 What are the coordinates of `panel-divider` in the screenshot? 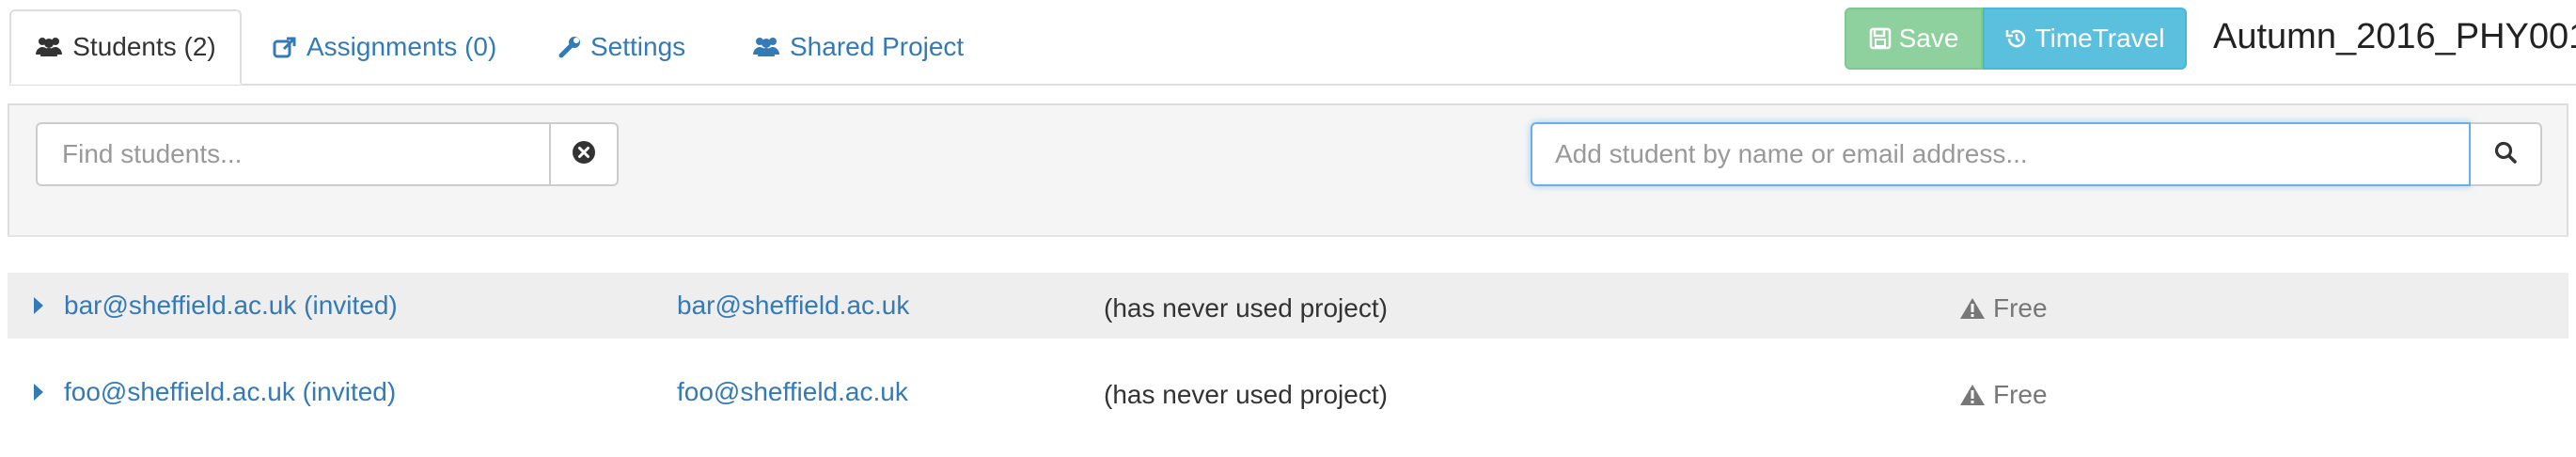 It's located at (1288, 236).